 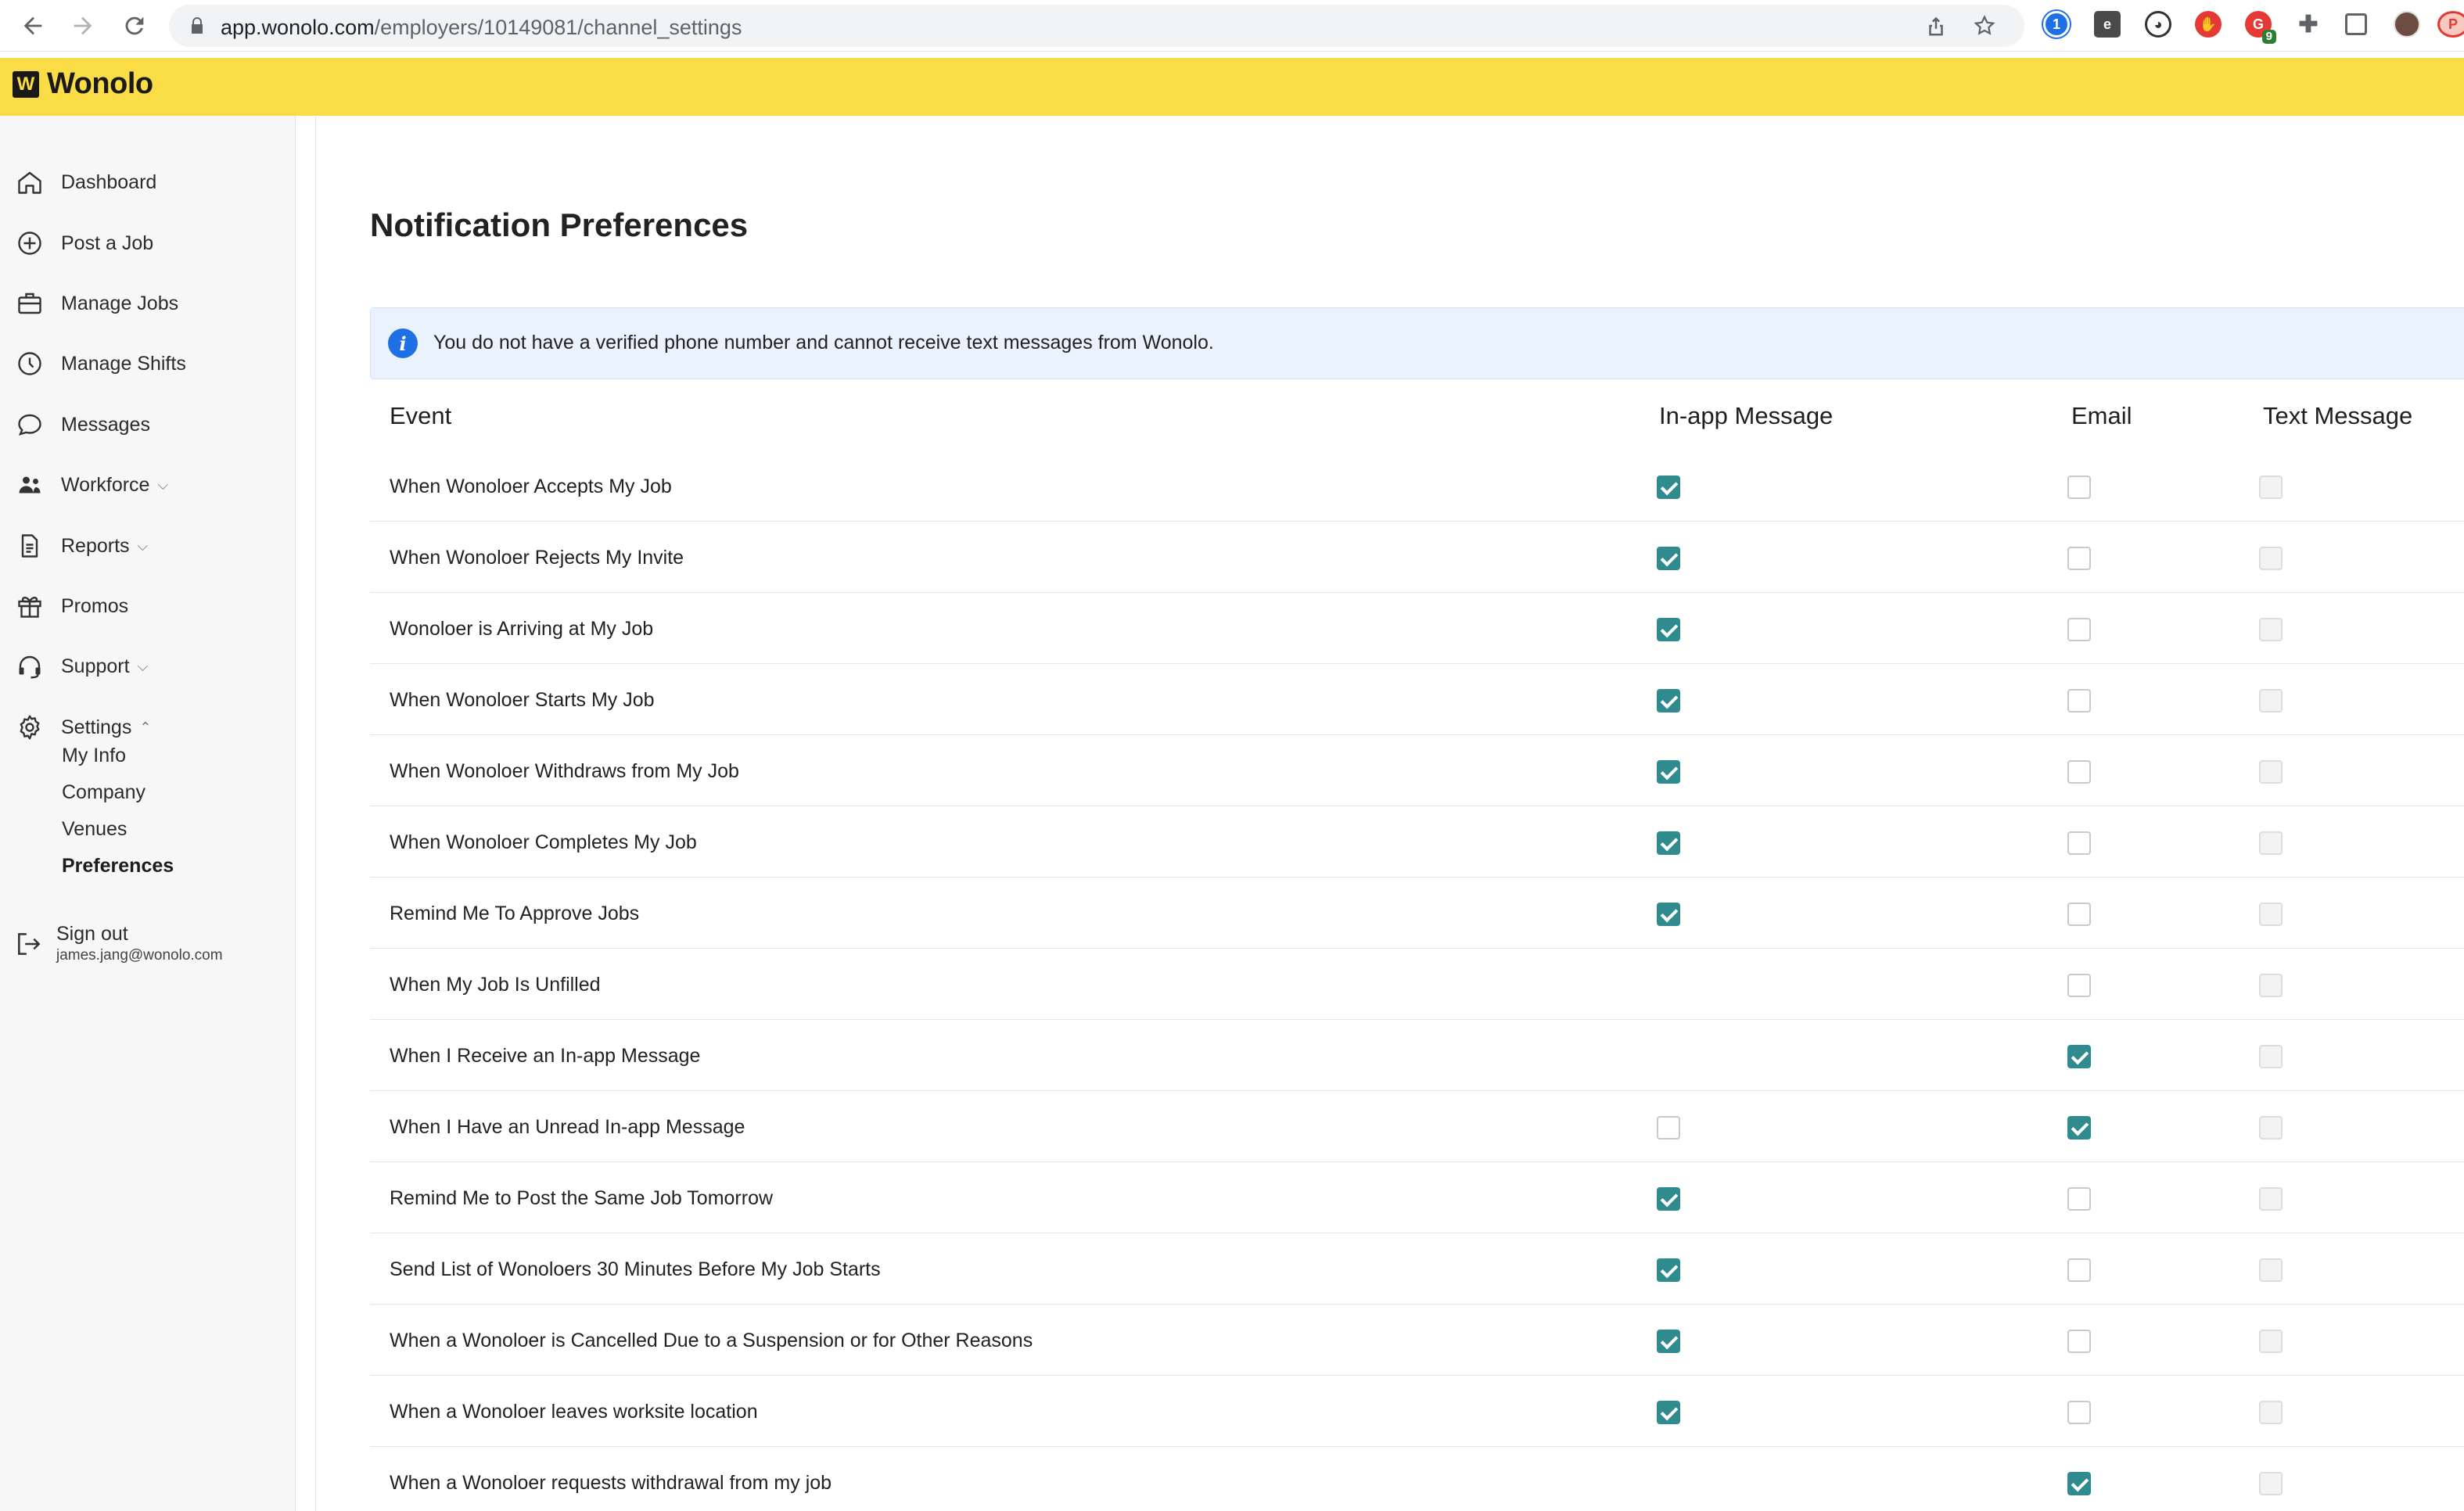 I want to click on logo-text: Wonolo, so click(x=100, y=83).